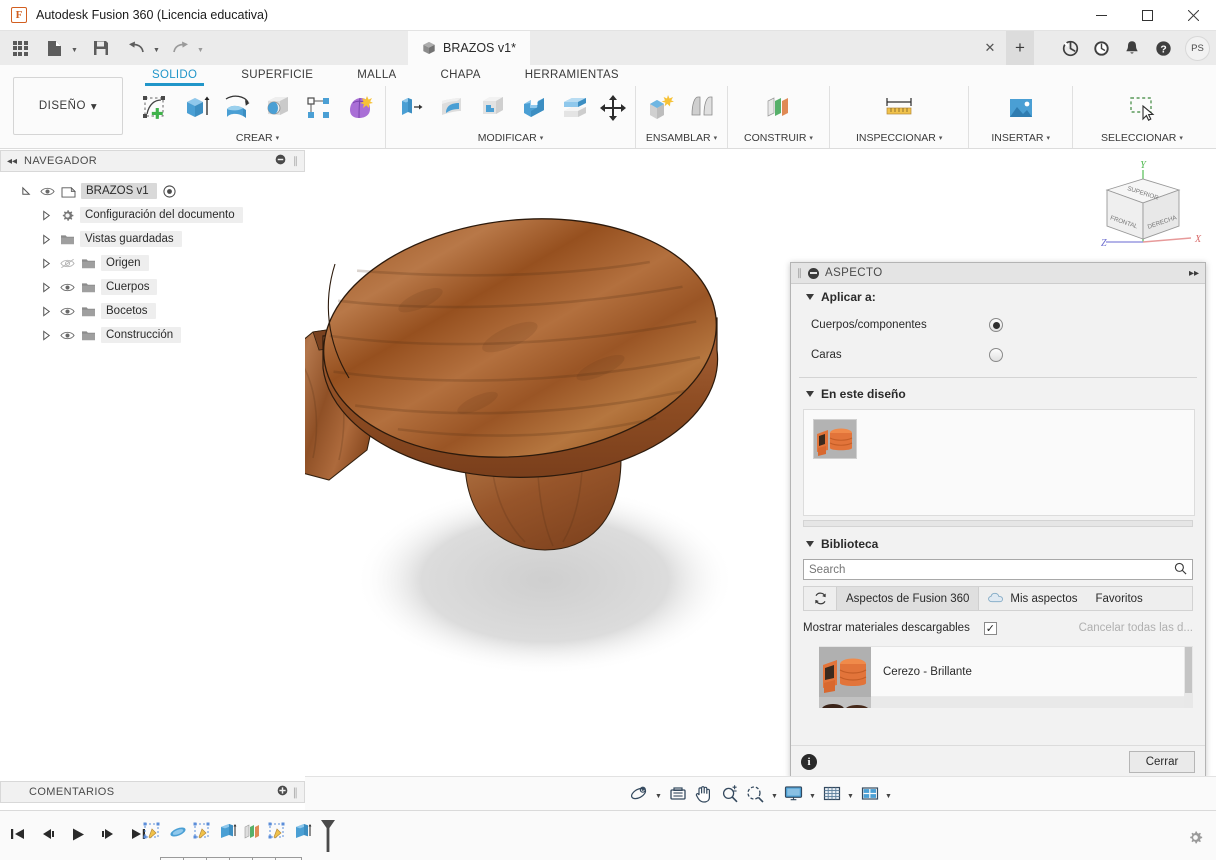 The width and height of the screenshot is (1216, 860). What do you see at coordinates (277, 74) in the screenshot?
I see `tab-superficie: SUPERFICIE` at bounding box center [277, 74].